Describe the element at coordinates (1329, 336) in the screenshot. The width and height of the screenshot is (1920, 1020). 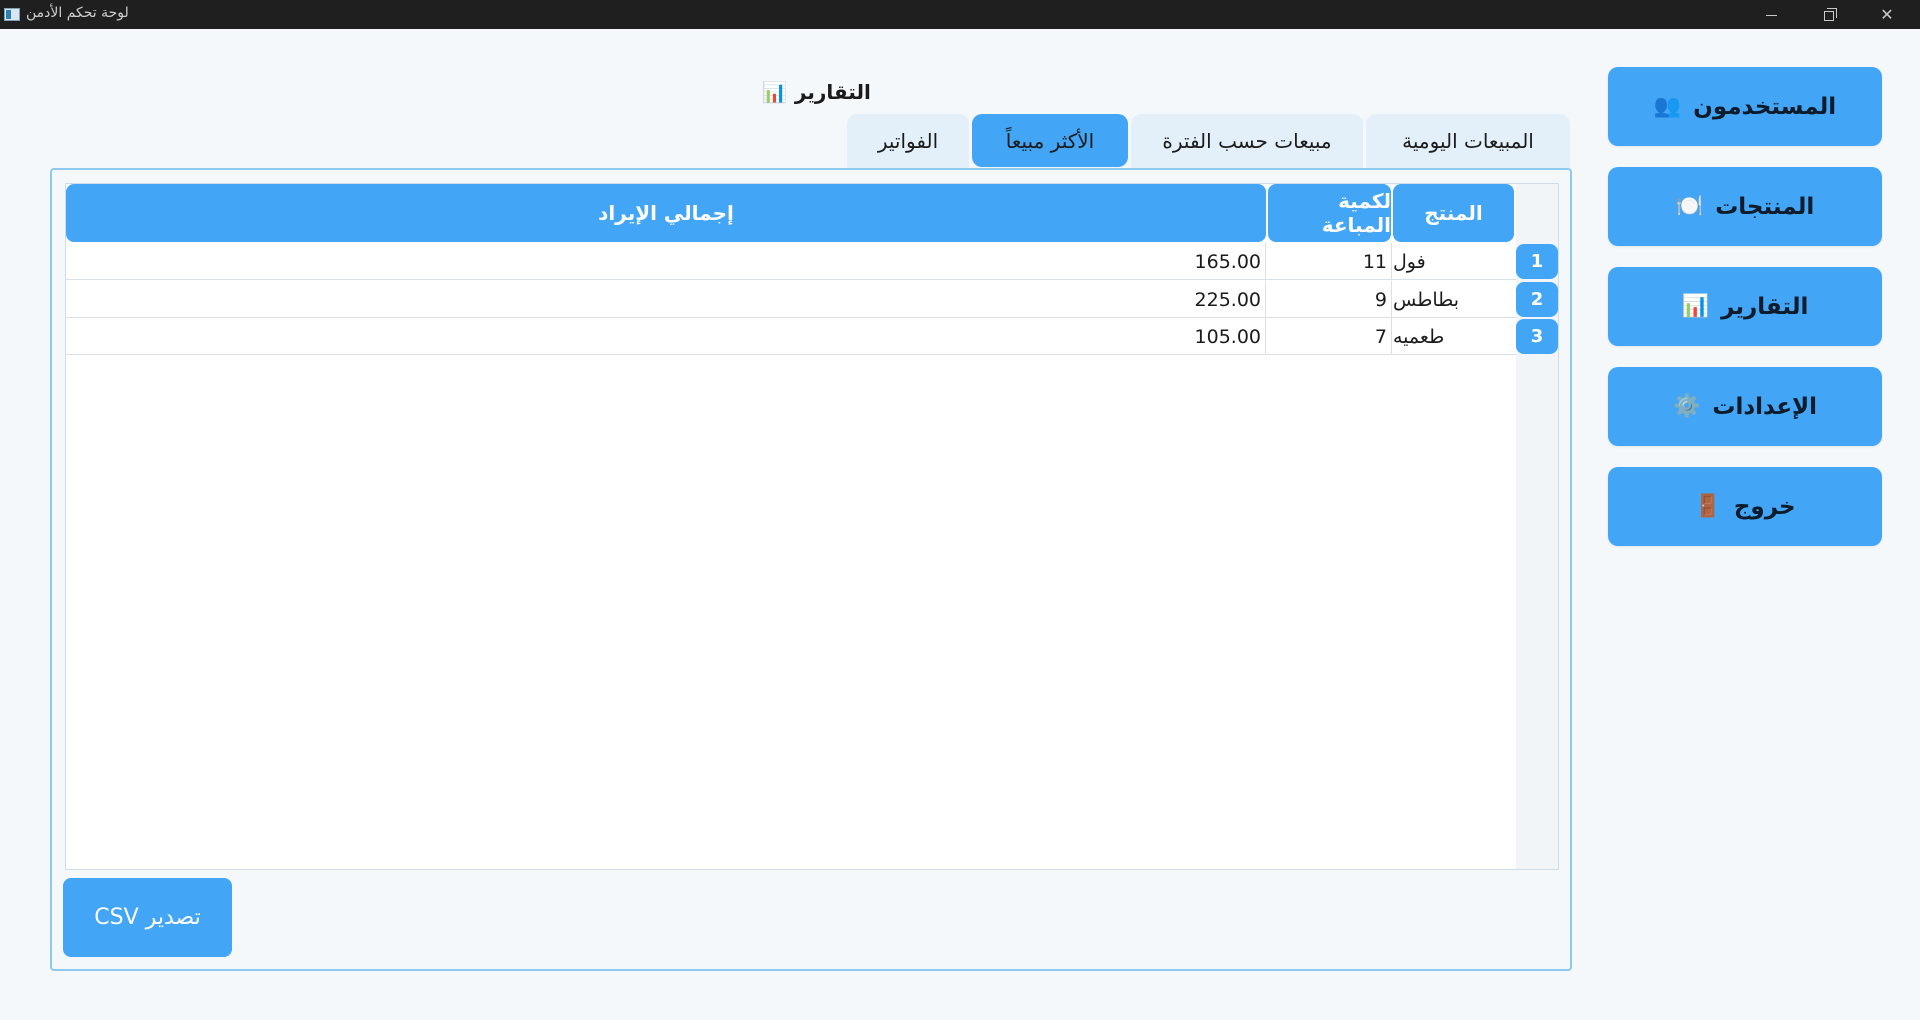
I see `cell-quantity: 7` at that location.